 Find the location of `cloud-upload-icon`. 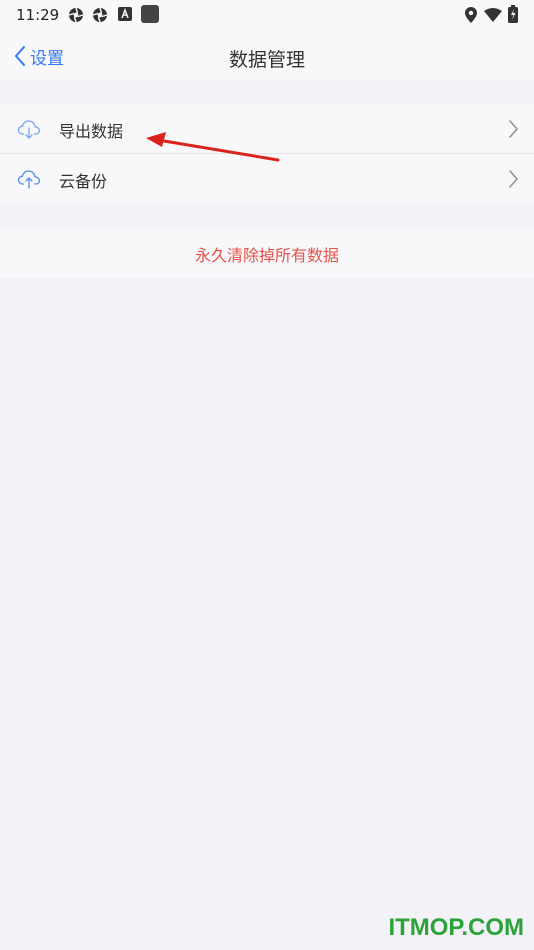

cloud-upload-icon is located at coordinates (29, 179).